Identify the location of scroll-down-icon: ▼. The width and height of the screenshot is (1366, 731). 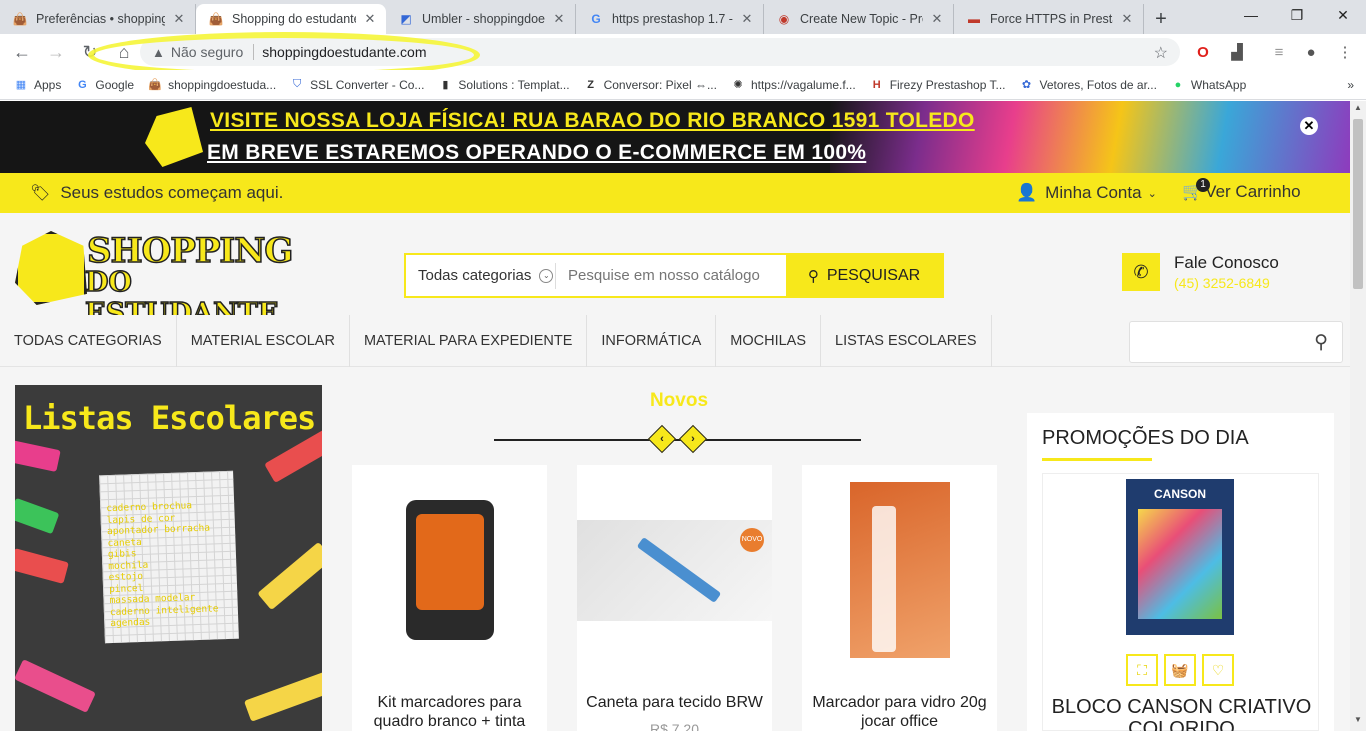
(1358, 722).